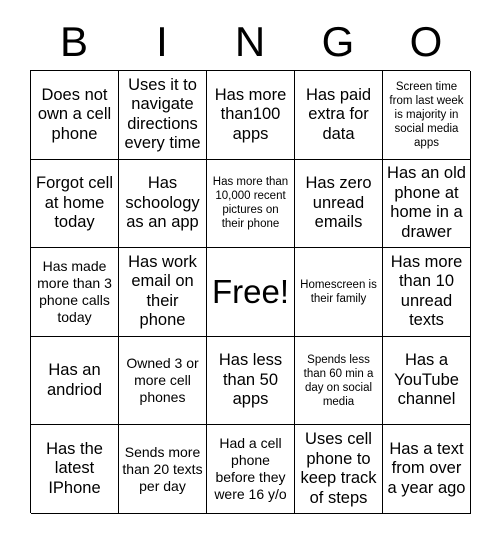 This screenshot has height=544, width=500. I want to click on bingo-cell: Has a text from over a year ago, so click(427, 469).